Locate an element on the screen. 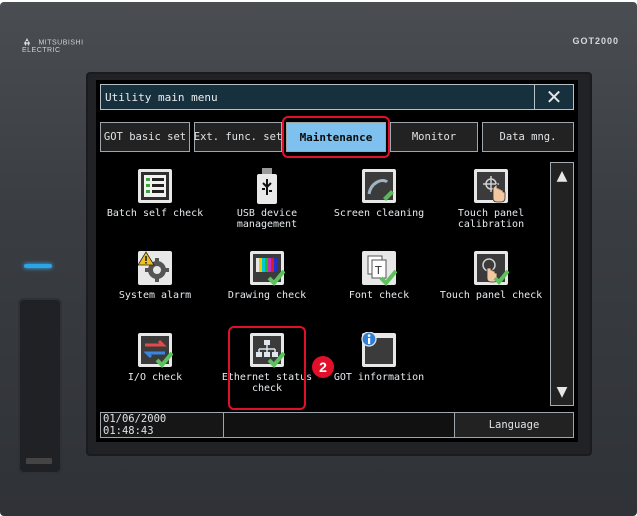 The height and width of the screenshot is (516, 637). tab-highlight-box is located at coordinates (336, 137).